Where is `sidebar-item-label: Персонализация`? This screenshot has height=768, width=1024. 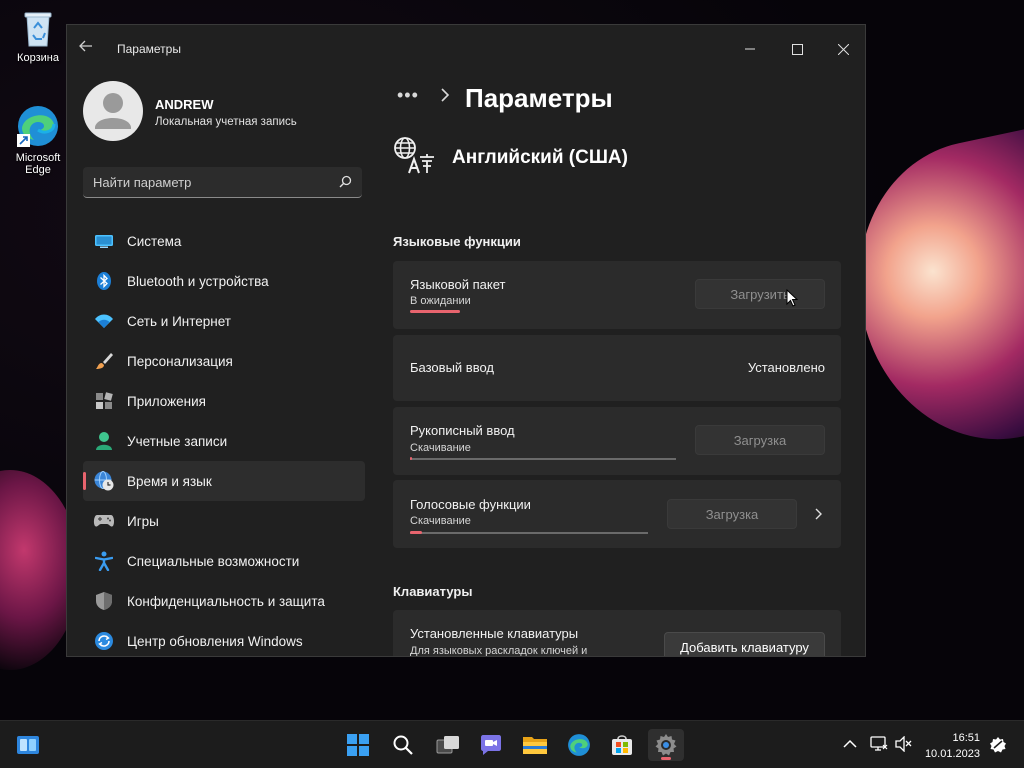
sidebar-item-label: Персонализация is located at coordinates (180, 361).